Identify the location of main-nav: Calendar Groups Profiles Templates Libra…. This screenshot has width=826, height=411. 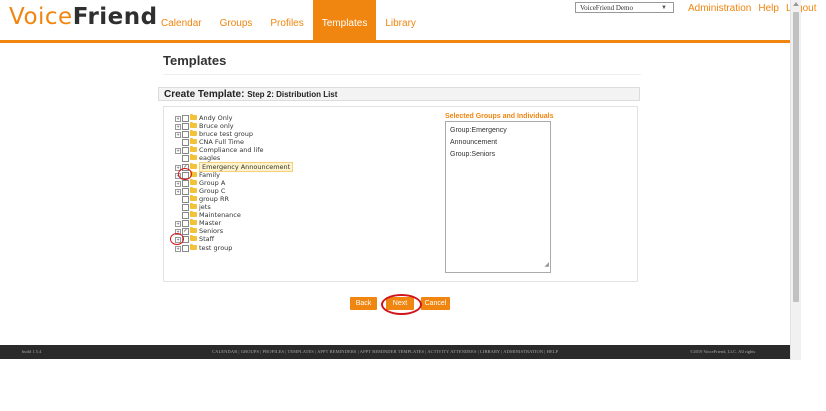
(288, 20).